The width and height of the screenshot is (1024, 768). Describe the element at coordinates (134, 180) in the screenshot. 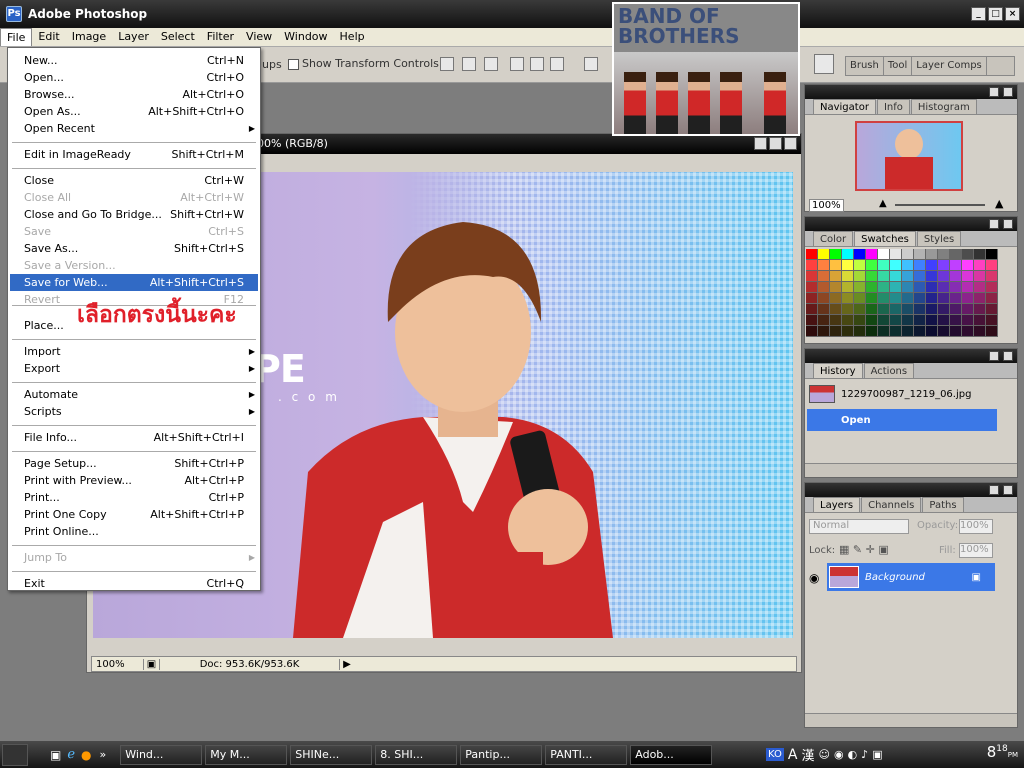

I see `file-menu-item: Close Ctrl+W` at that location.